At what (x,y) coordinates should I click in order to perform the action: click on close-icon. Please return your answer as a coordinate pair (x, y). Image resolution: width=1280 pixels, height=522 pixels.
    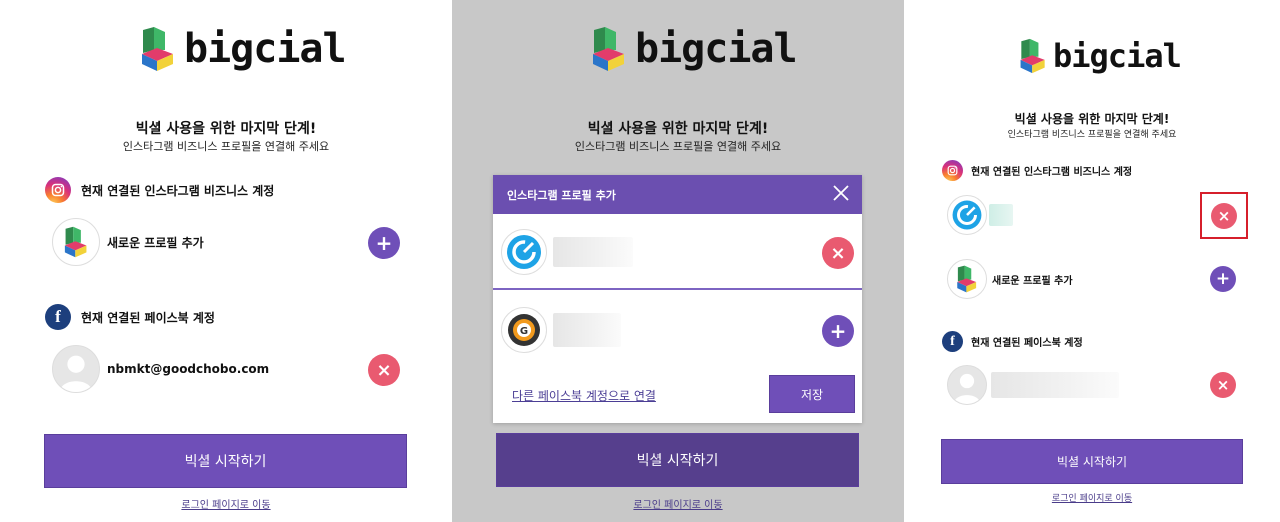
    Looking at the image, I should click on (841, 193).